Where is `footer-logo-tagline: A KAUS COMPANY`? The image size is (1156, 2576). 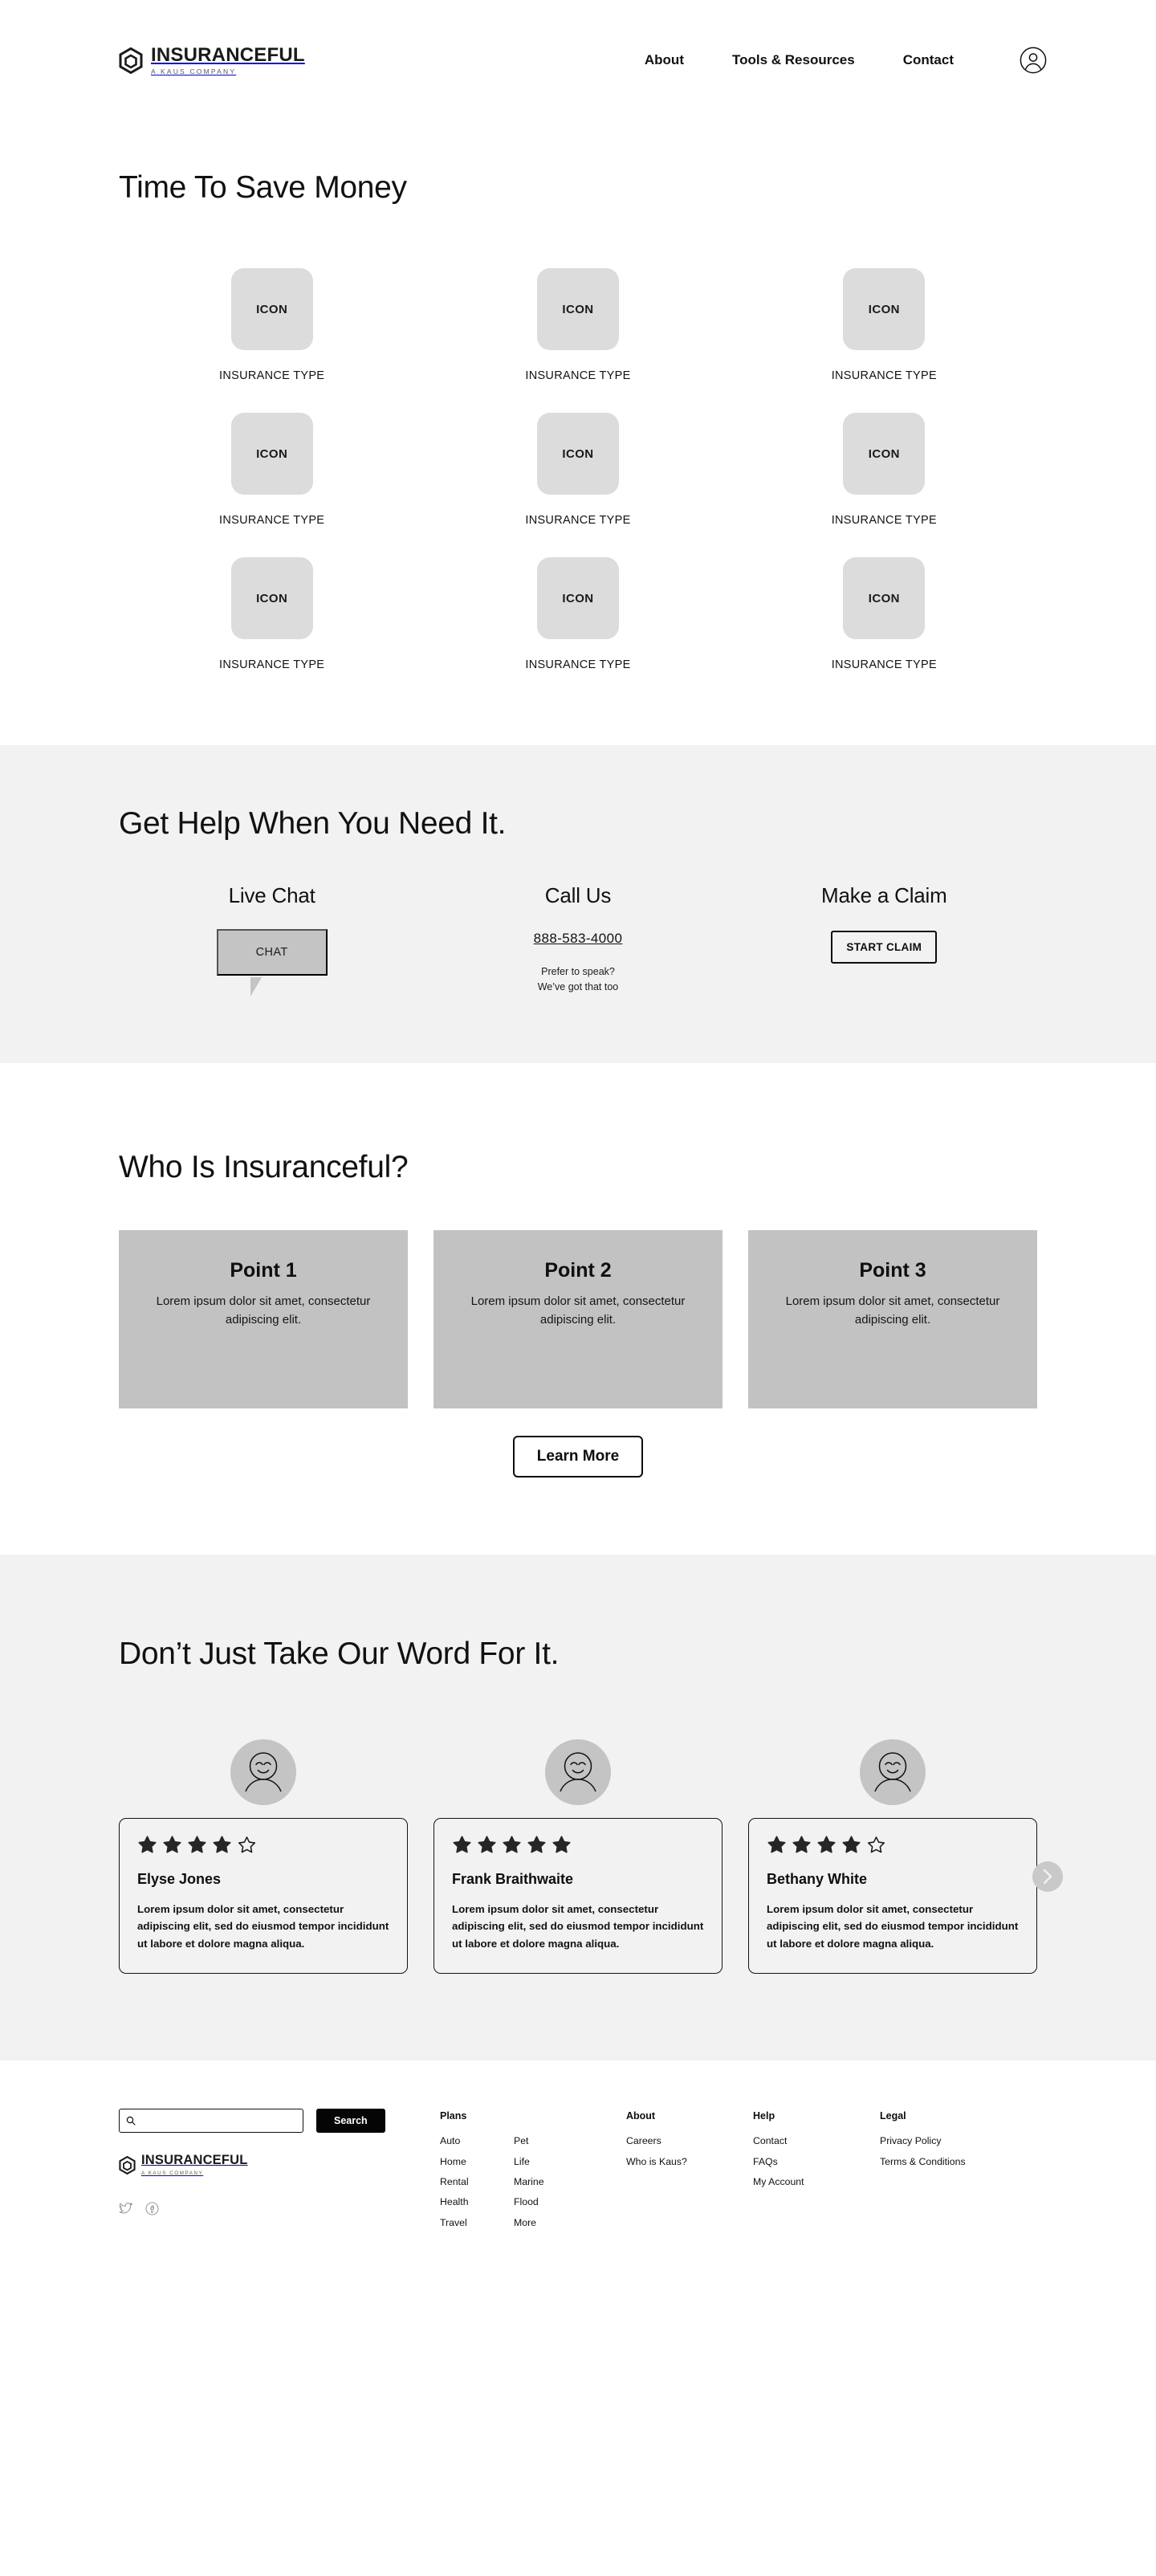 footer-logo-tagline: A KAUS COMPANY is located at coordinates (172, 2173).